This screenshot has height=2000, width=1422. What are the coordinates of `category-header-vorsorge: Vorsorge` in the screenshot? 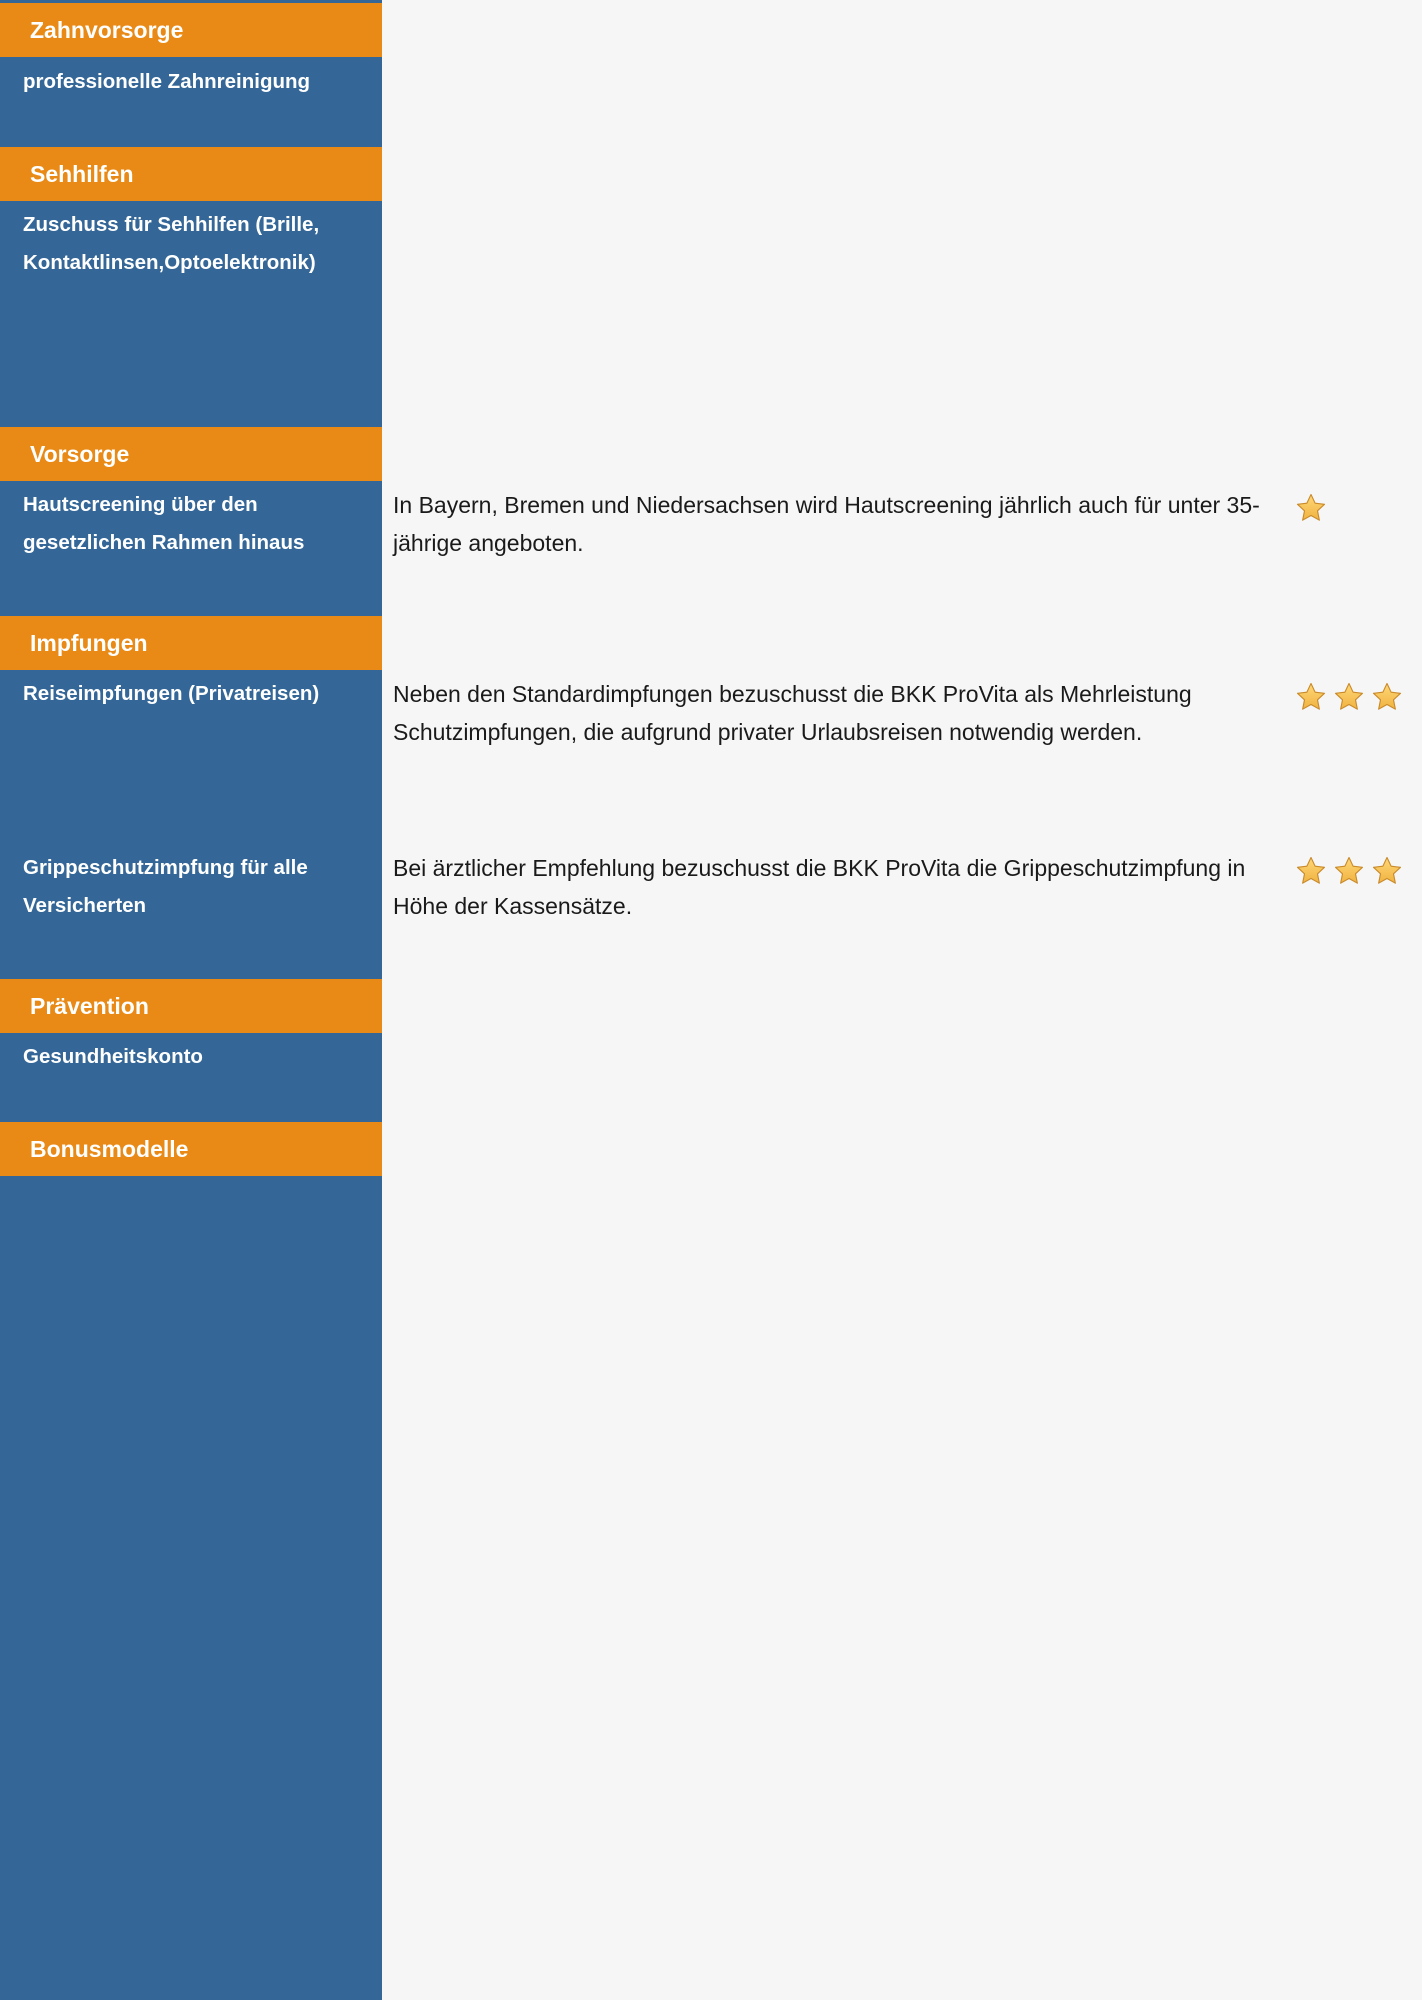 It's located at (191, 454).